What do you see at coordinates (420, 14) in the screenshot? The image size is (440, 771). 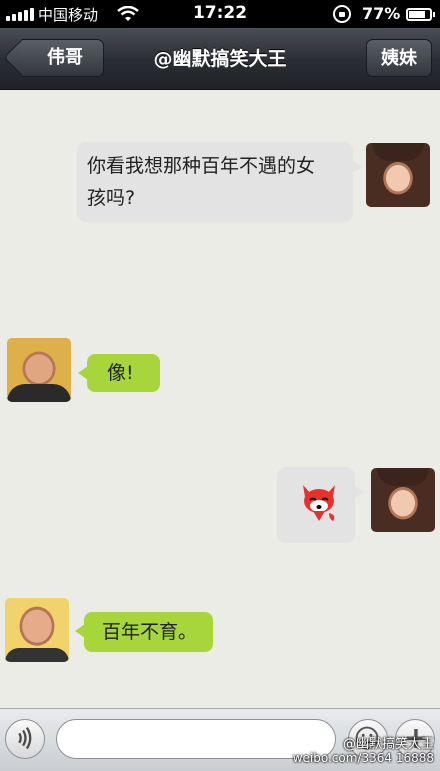 I see `battery-icon` at bounding box center [420, 14].